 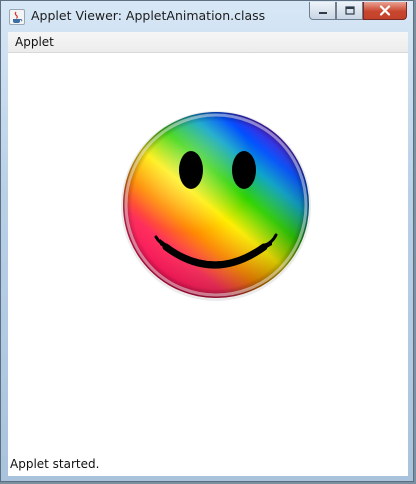 What do you see at coordinates (17, 17) in the screenshot?
I see `java-app-icon` at bounding box center [17, 17].